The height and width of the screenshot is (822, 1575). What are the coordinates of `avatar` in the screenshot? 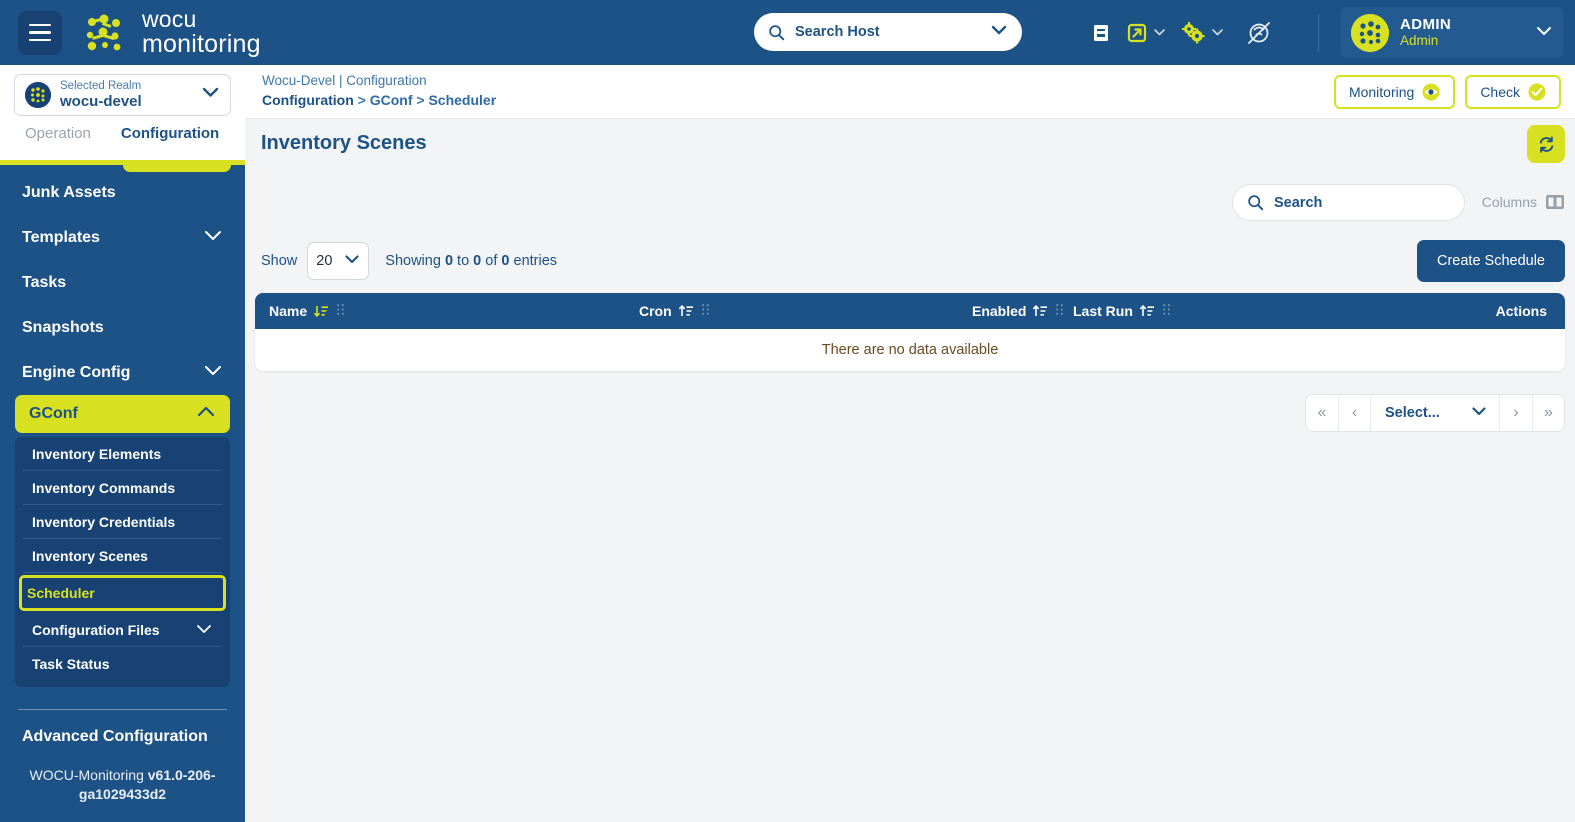 It's located at (1370, 32).